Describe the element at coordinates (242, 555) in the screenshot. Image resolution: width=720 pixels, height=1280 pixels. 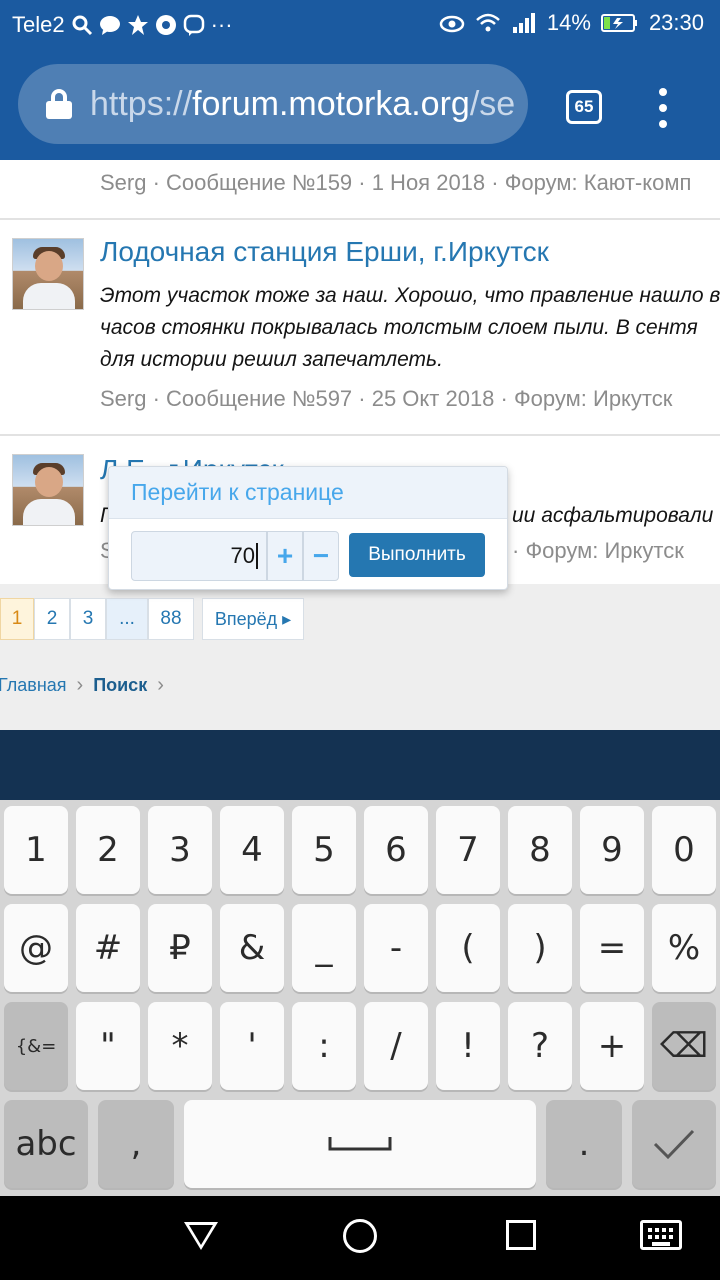
I see `page-number-value: 70` at that location.